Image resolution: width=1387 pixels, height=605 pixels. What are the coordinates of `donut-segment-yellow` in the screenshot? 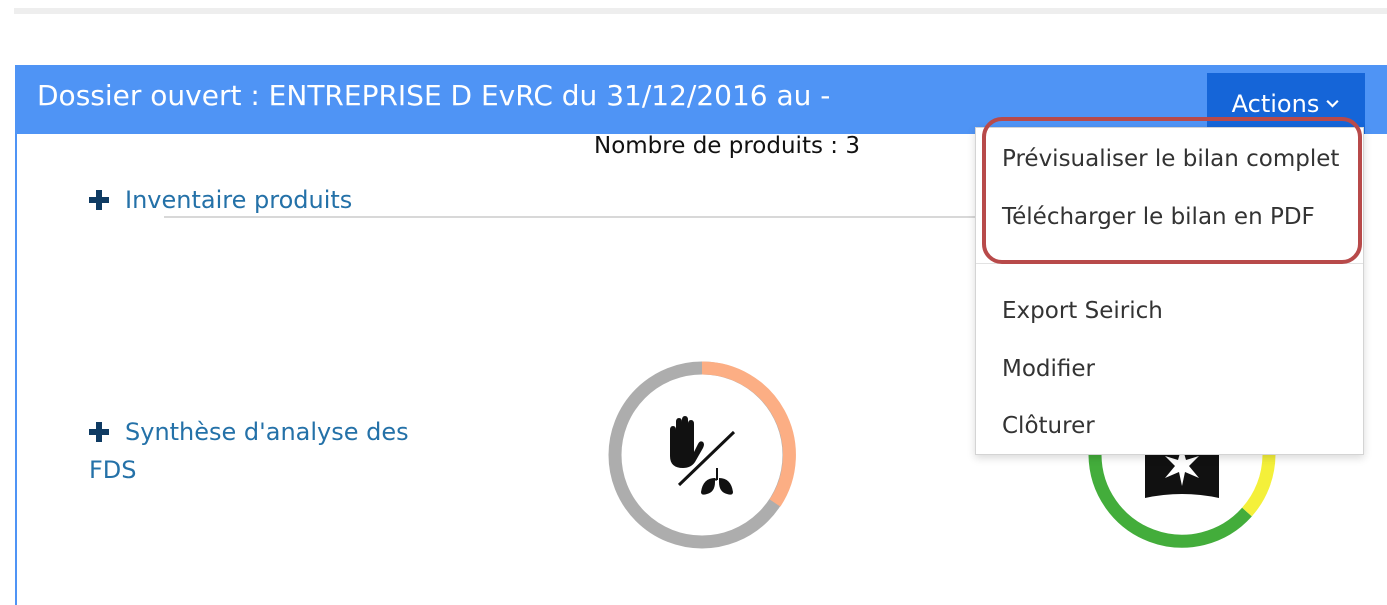 It's located at (1259, 485).